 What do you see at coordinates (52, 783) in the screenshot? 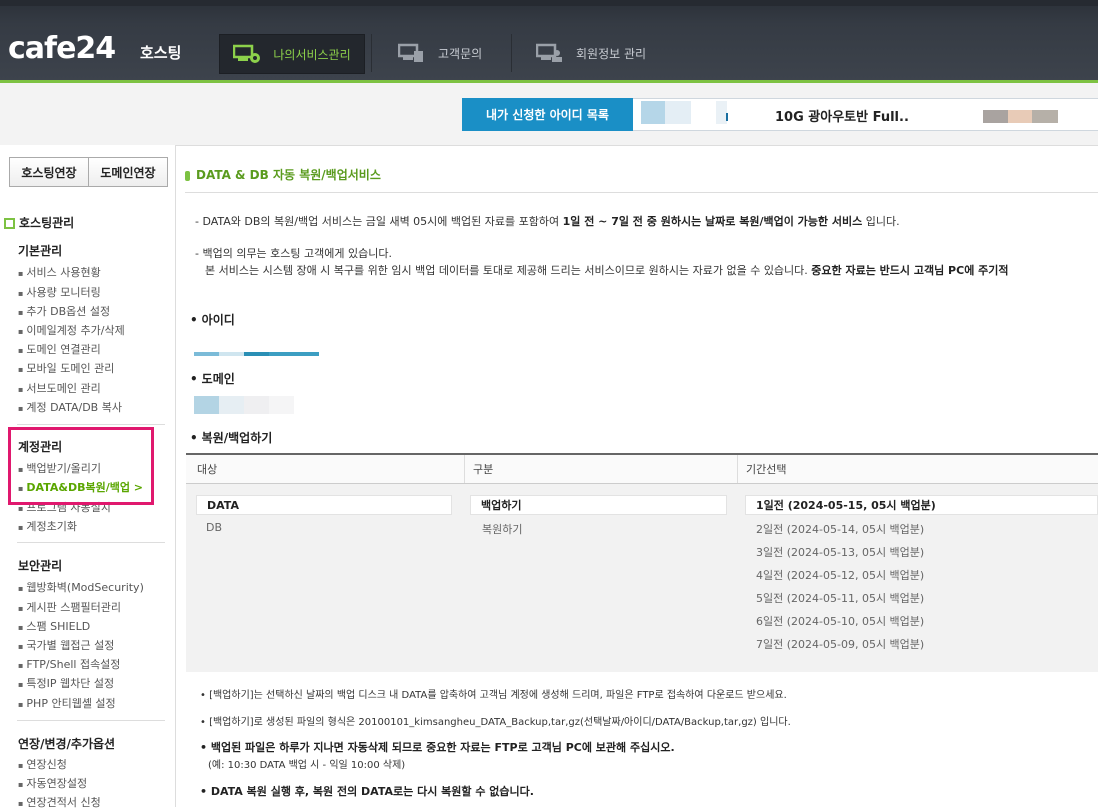
I see `sidebar-item-auto-extend: 자동연장설정` at bounding box center [52, 783].